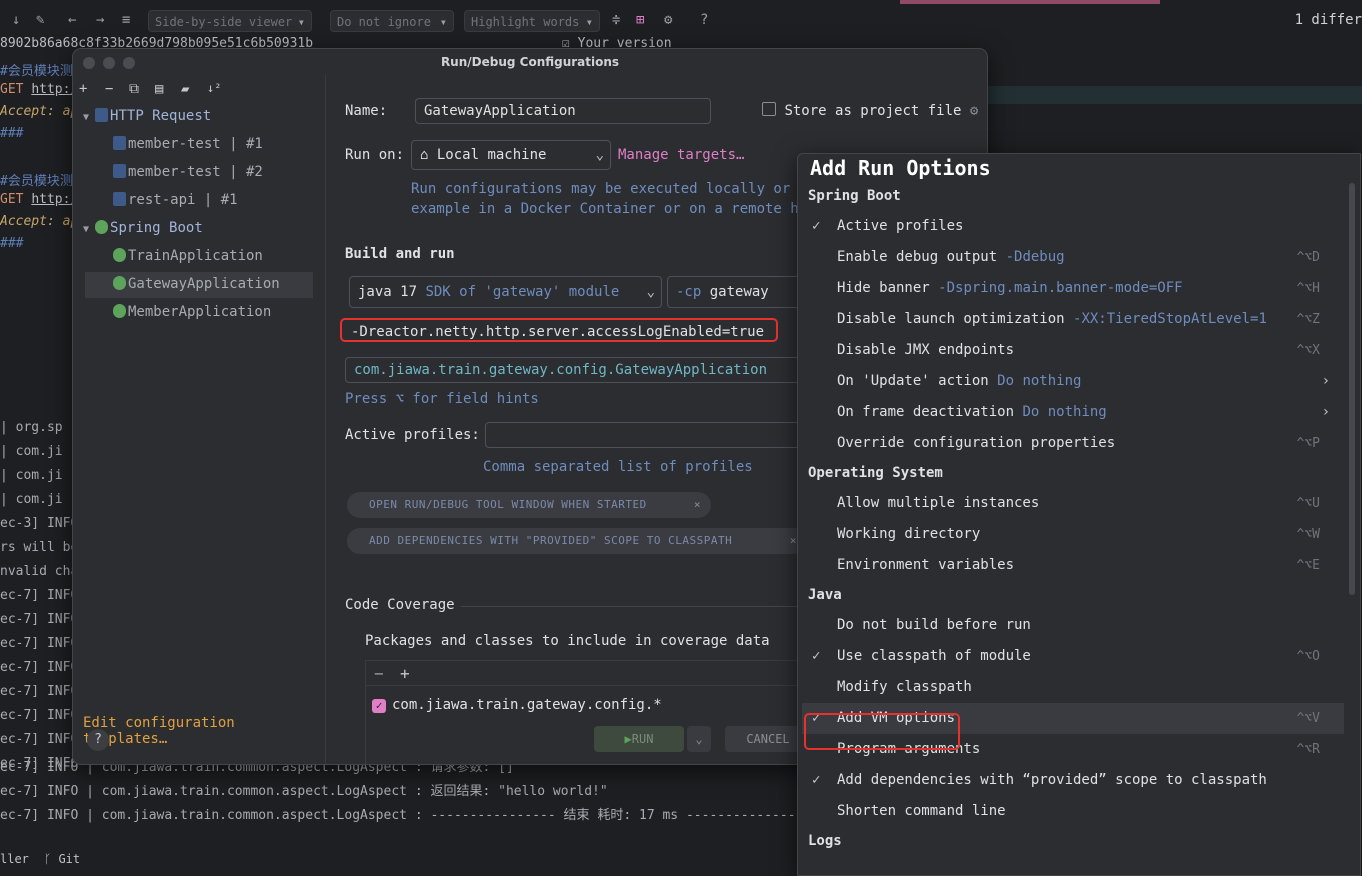 This screenshot has height=876, width=1362. Describe the element at coordinates (192, 312) in the screenshot. I see `tree-item-member: MemberApplication` at that location.